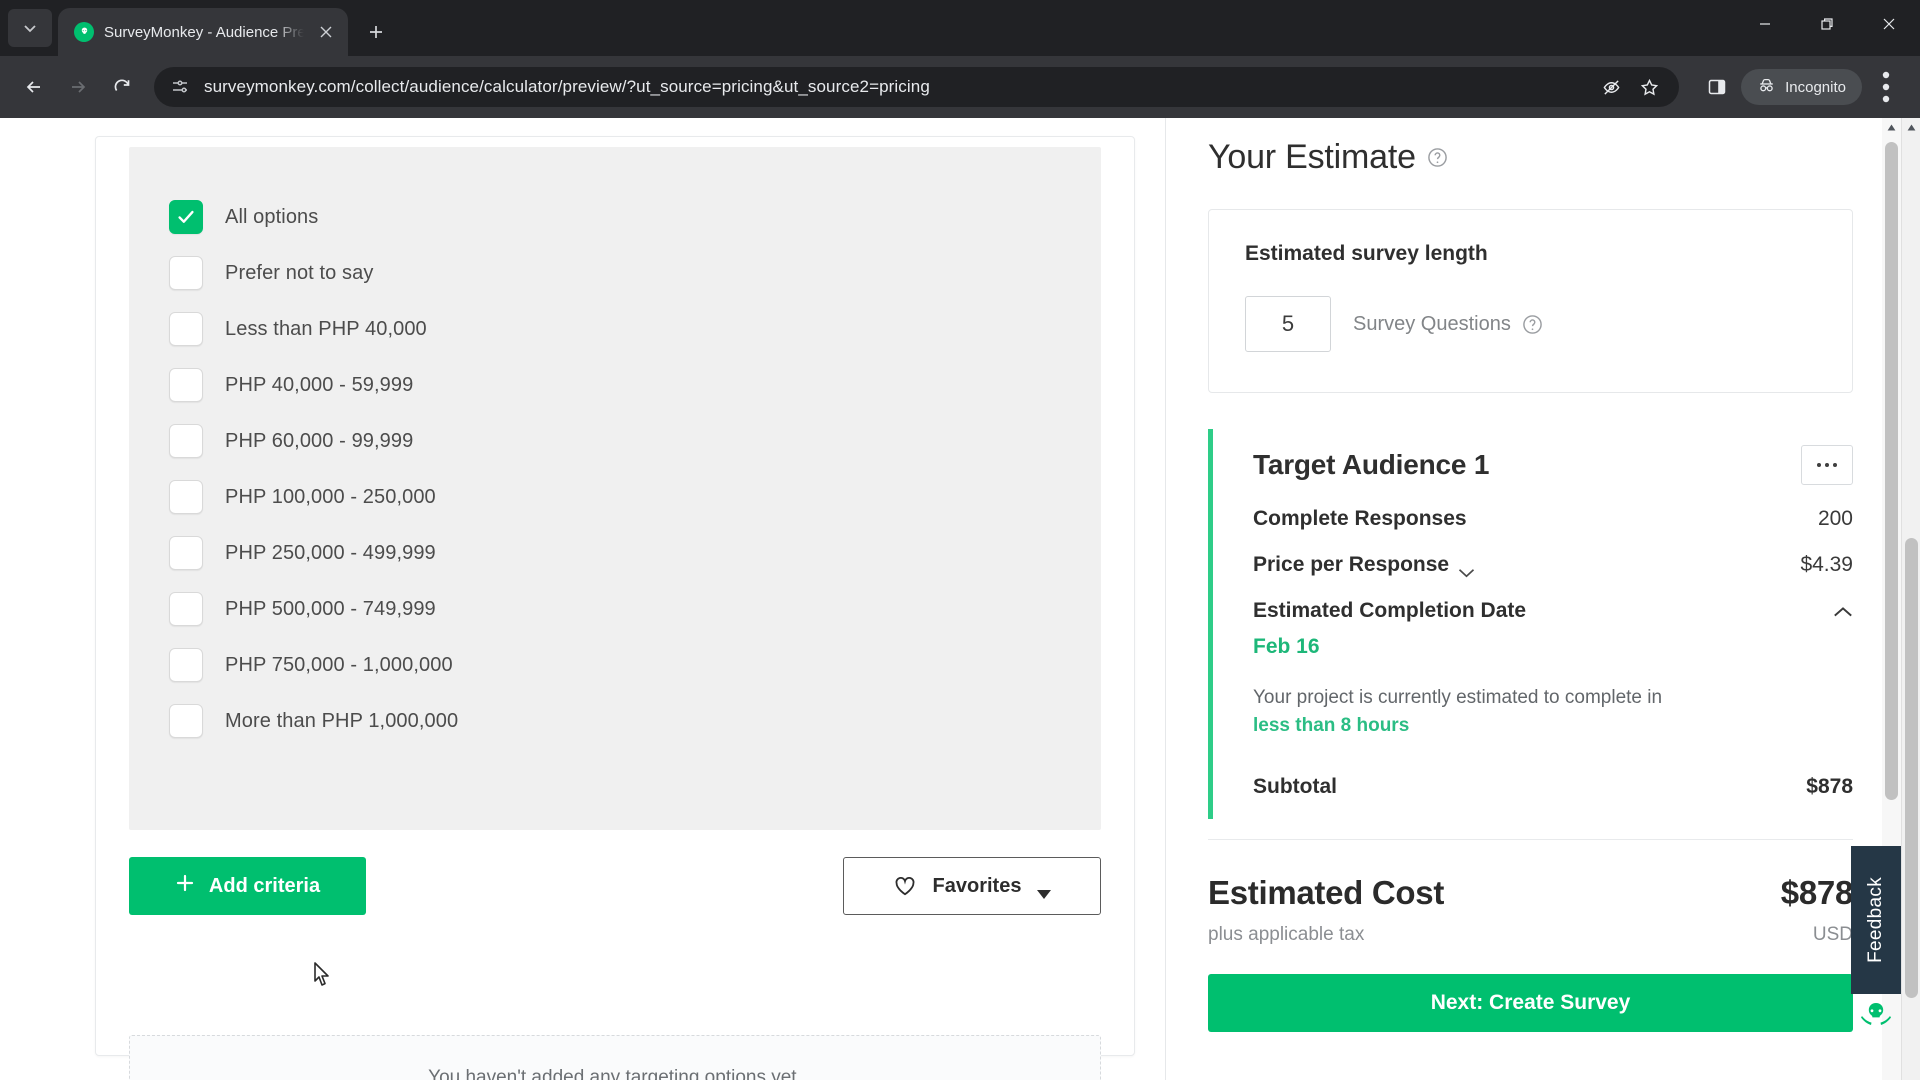  I want to click on favorites-label: Favorites, so click(977, 885).